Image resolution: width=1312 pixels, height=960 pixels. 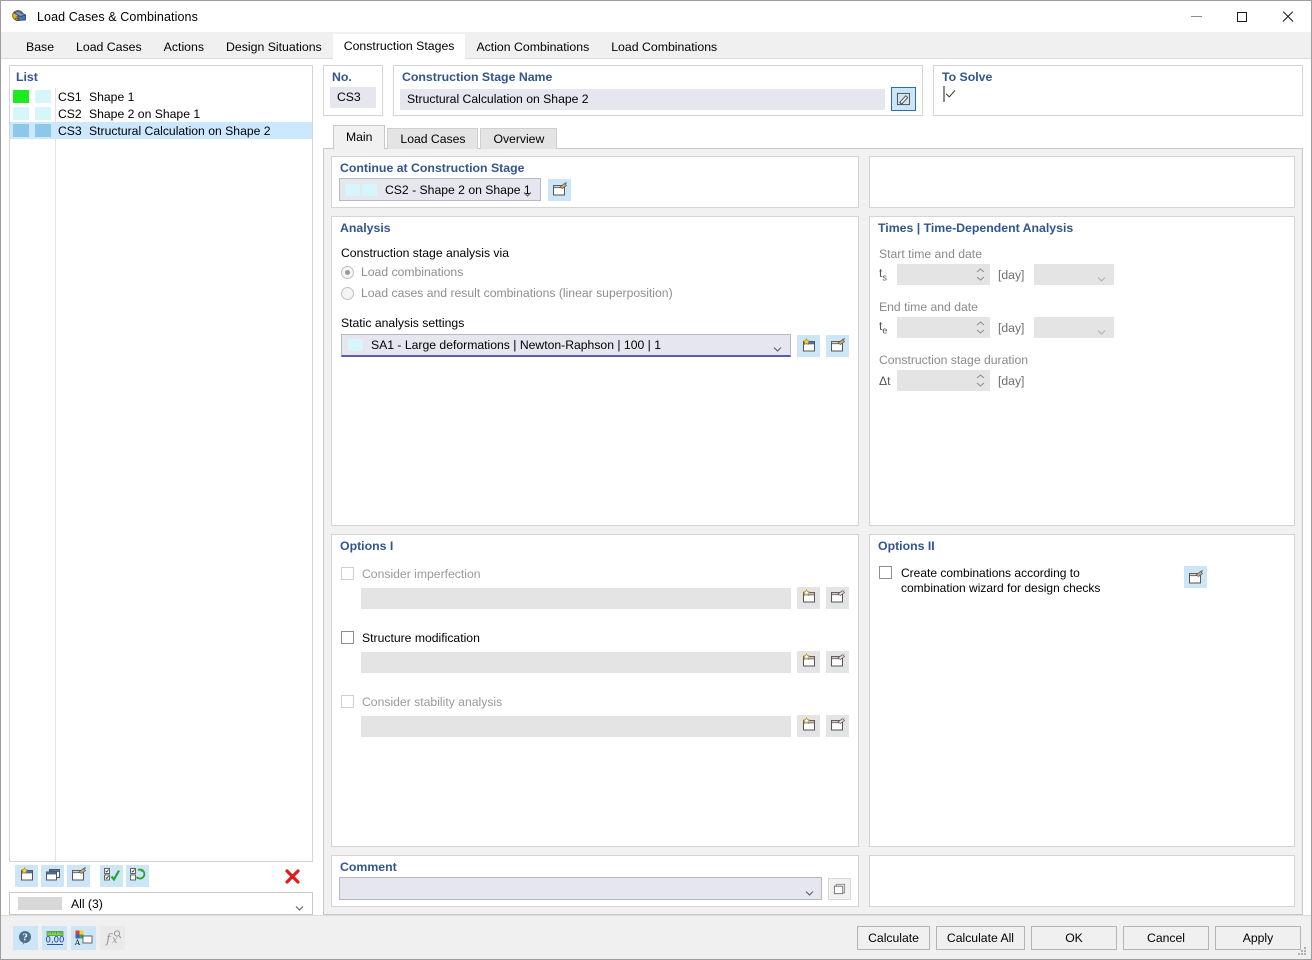 I want to click on options1-item-row: Consider stability analysis, so click(x=595, y=702).